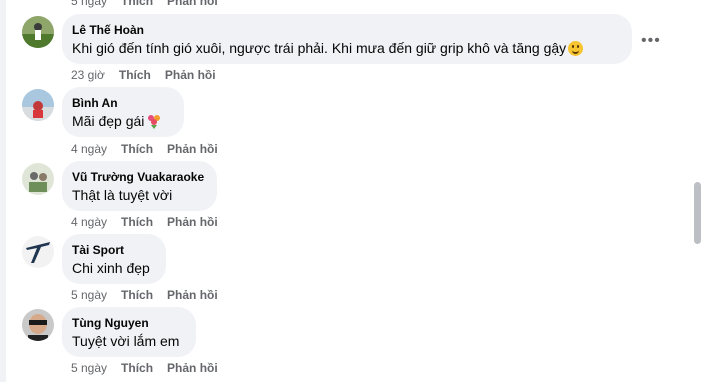 This screenshot has width=702, height=382. Describe the element at coordinates (139, 186) in the screenshot. I see `comment-bubble: Vũ Trường Vuakaraoke Thật là tuyệt vời` at that location.